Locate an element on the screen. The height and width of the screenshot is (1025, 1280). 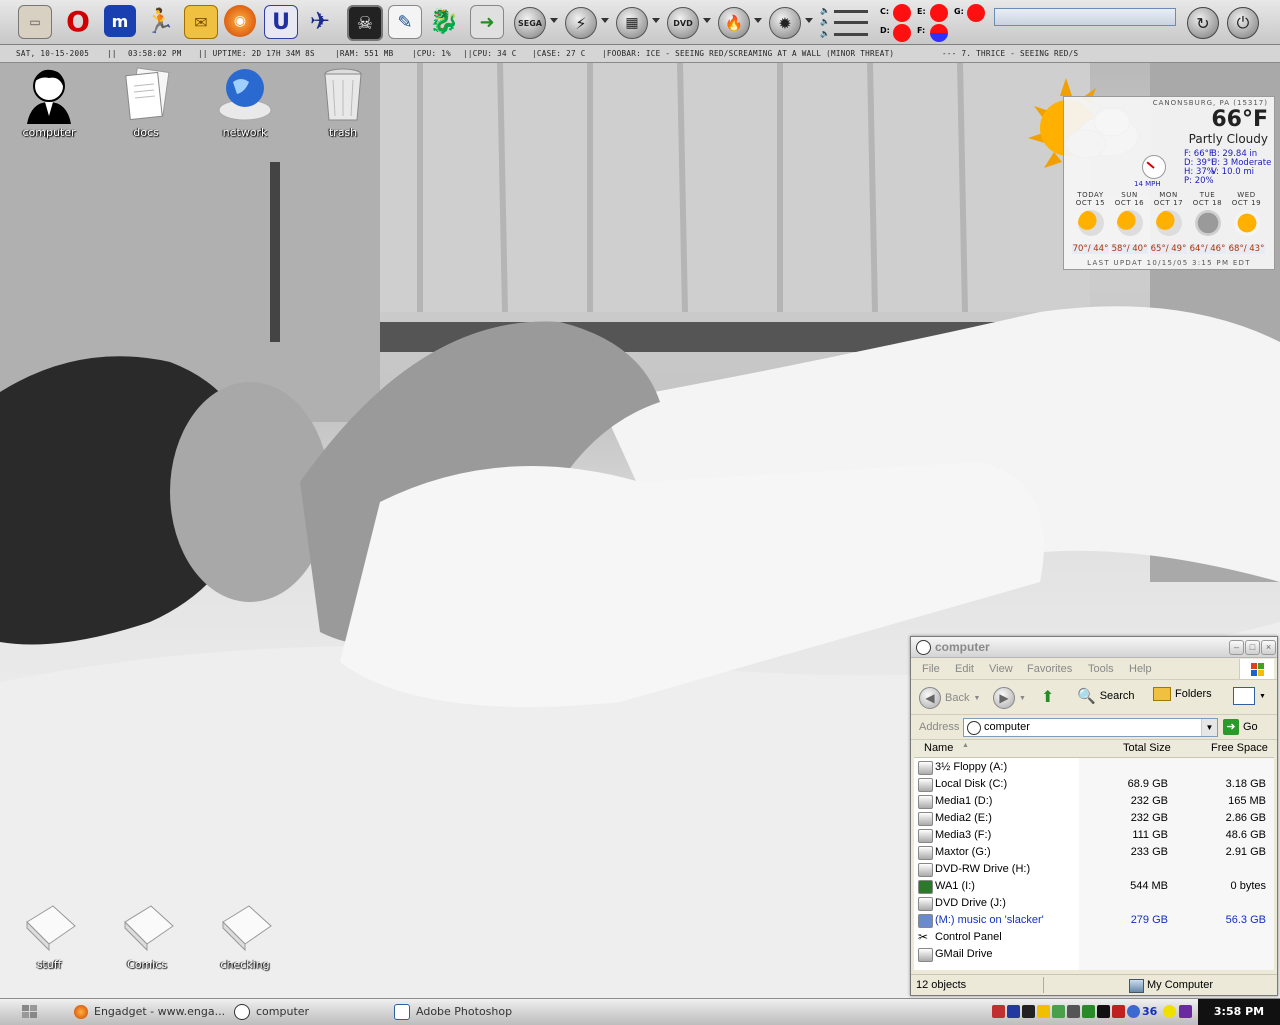
start-button is located at coordinates (31, 1012).